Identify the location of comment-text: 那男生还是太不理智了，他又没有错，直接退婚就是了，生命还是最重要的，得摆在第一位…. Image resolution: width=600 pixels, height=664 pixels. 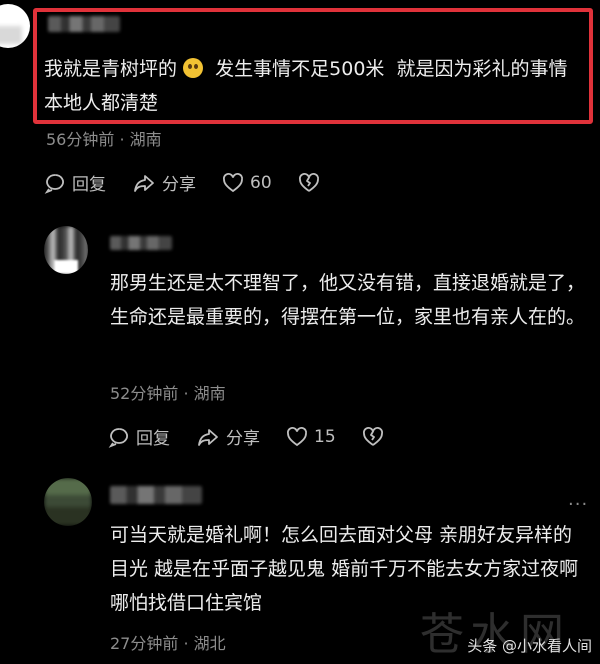
(348, 300).